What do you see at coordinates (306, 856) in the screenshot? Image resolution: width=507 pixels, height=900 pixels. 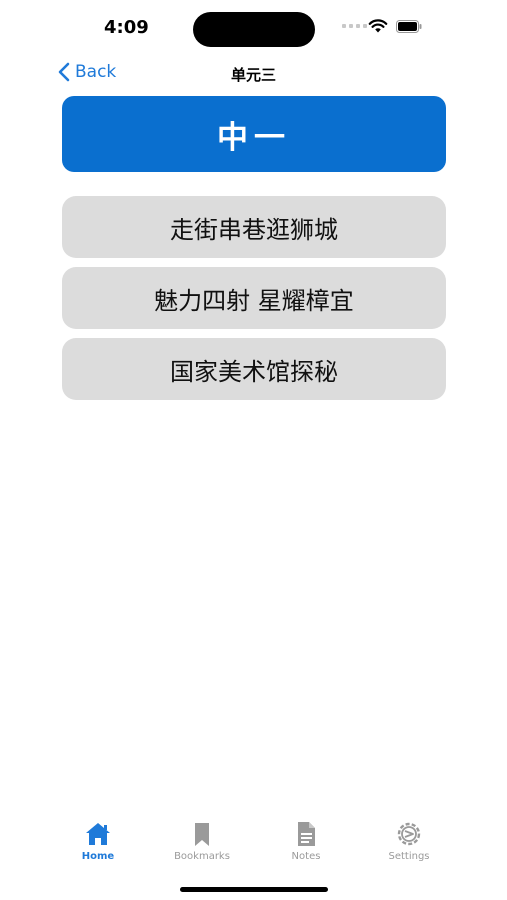 I see `tab-notes-label: Notes` at bounding box center [306, 856].